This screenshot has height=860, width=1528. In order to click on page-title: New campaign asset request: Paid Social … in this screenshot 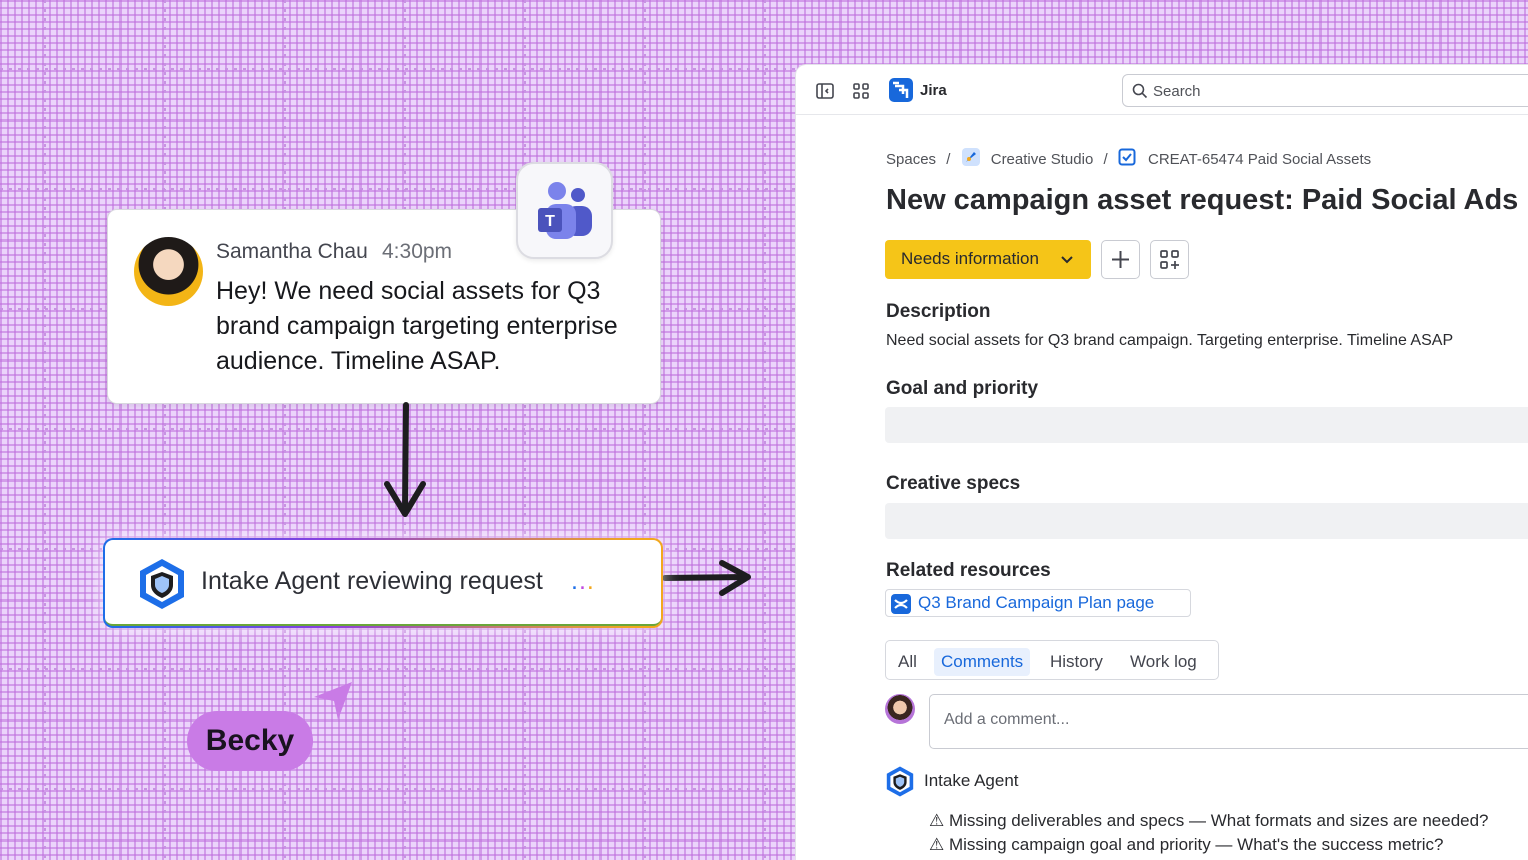, I will do `click(1202, 200)`.